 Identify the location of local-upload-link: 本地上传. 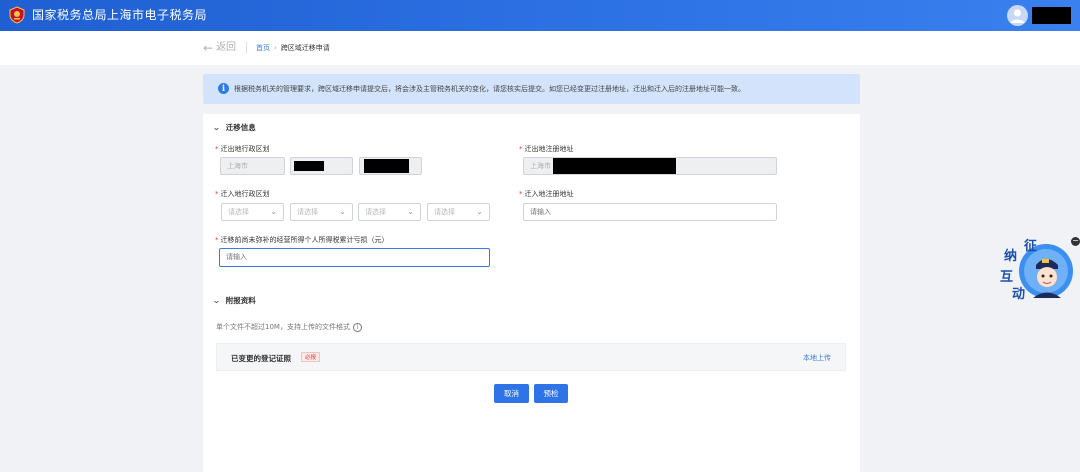
(817, 358).